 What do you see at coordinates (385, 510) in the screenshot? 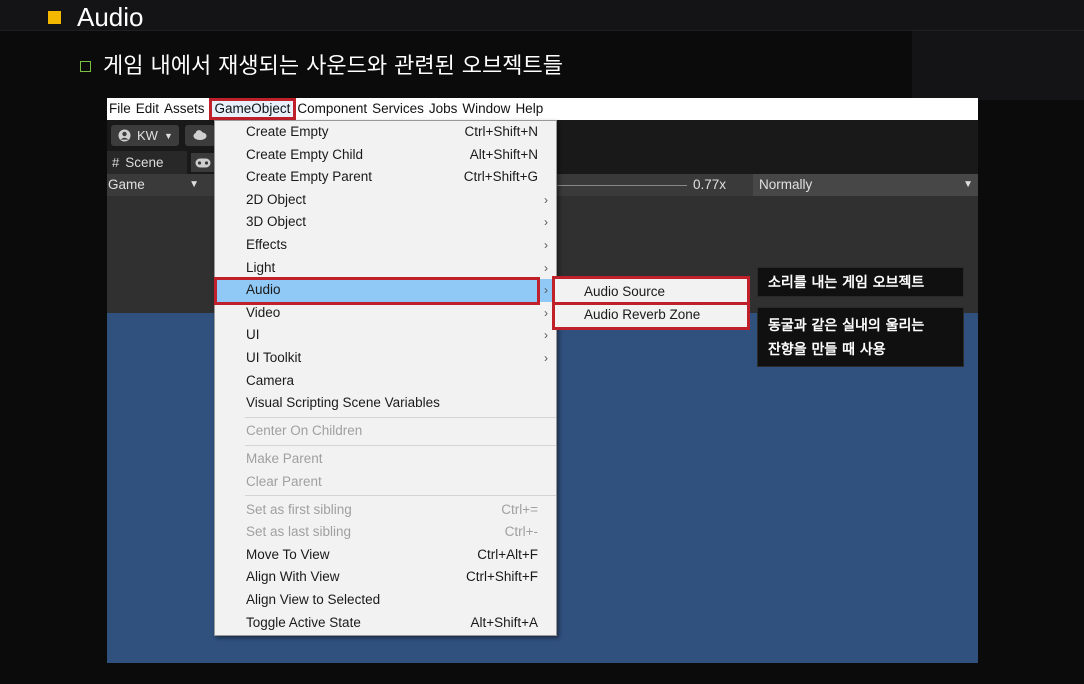
I see `menu-item-set-as-first-sibling: Set as first sibling Ctrl+=` at bounding box center [385, 510].